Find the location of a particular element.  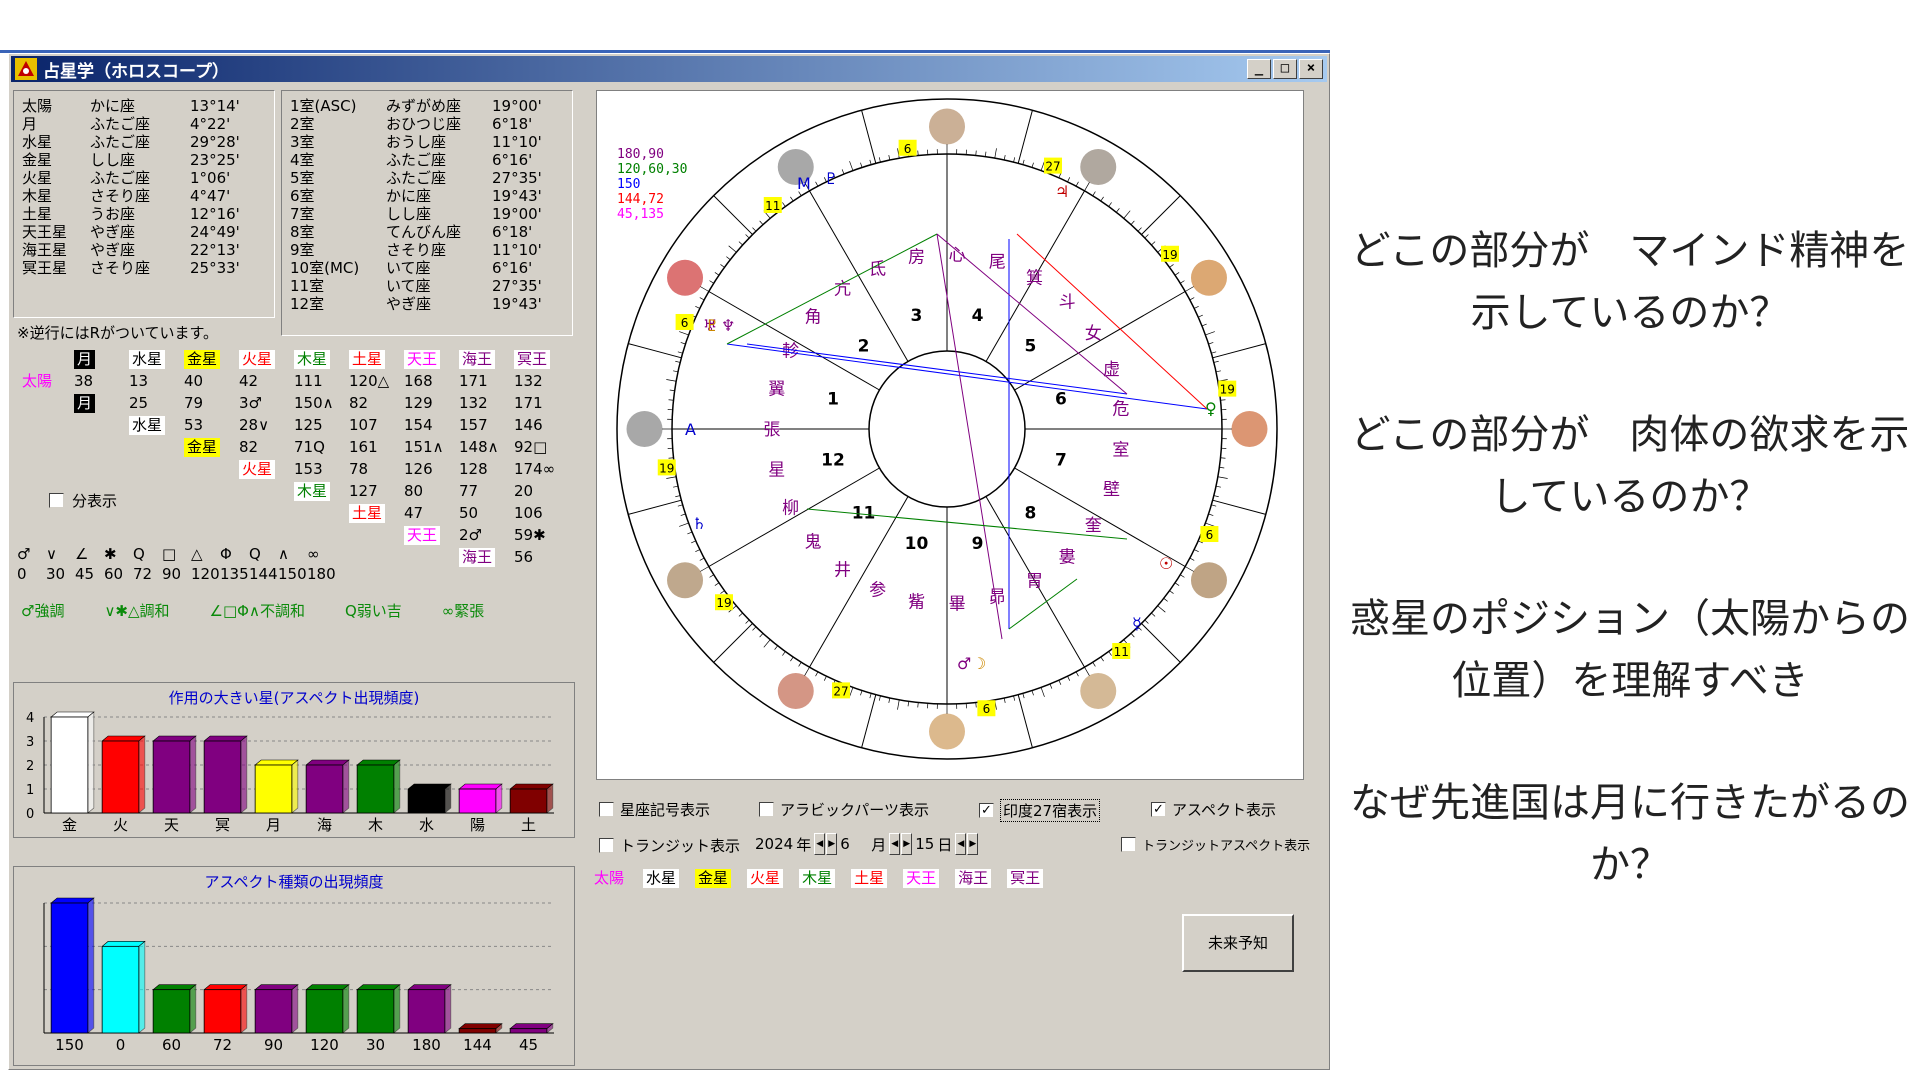

aspect-display-option: ✓ アスペクト表示 is located at coordinates (1213, 809).